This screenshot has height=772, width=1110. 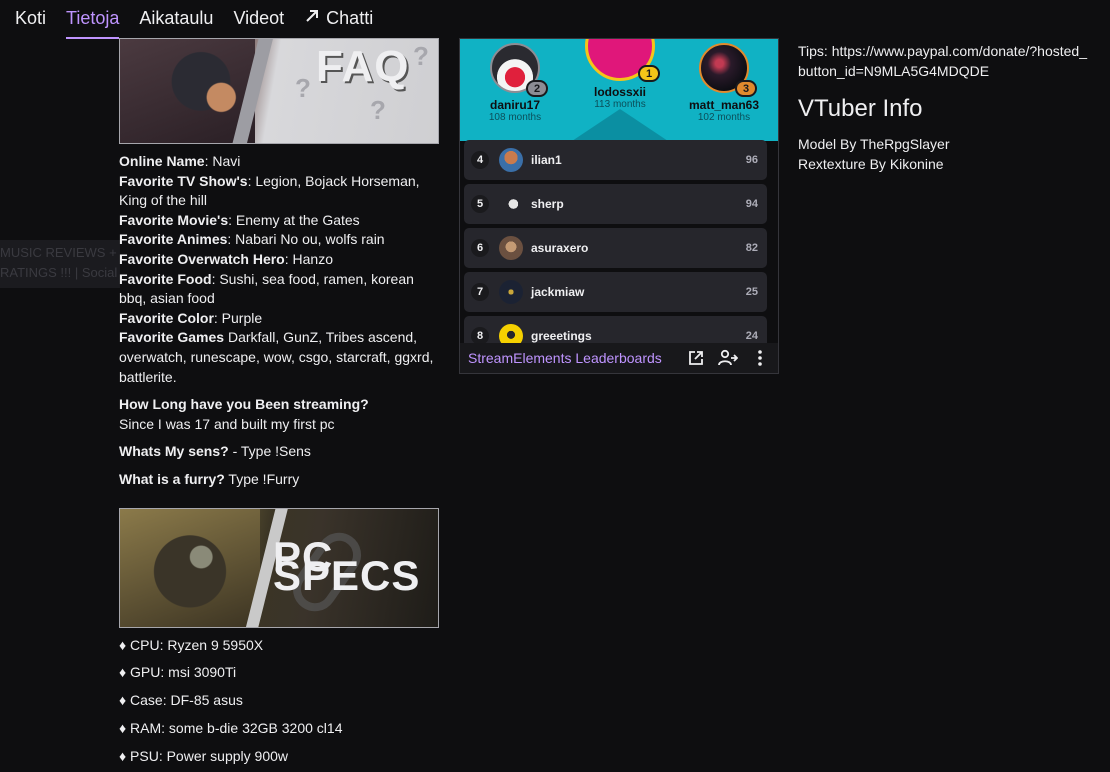 What do you see at coordinates (480, 248) in the screenshot?
I see `row-rank: 6` at bounding box center [480, 248].